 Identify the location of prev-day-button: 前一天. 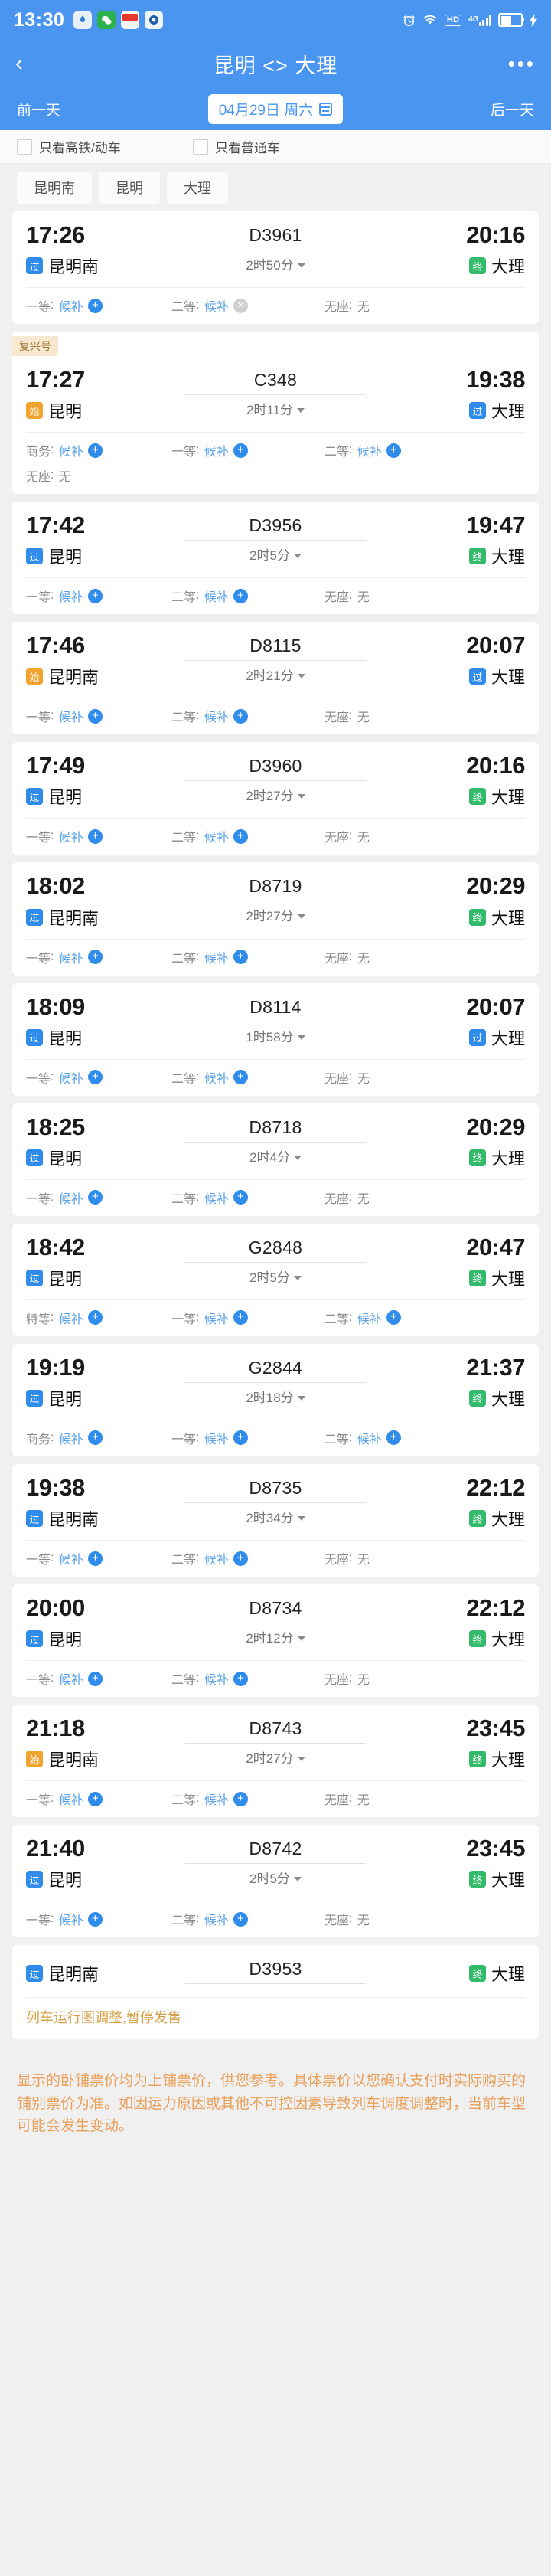
(38, 109).